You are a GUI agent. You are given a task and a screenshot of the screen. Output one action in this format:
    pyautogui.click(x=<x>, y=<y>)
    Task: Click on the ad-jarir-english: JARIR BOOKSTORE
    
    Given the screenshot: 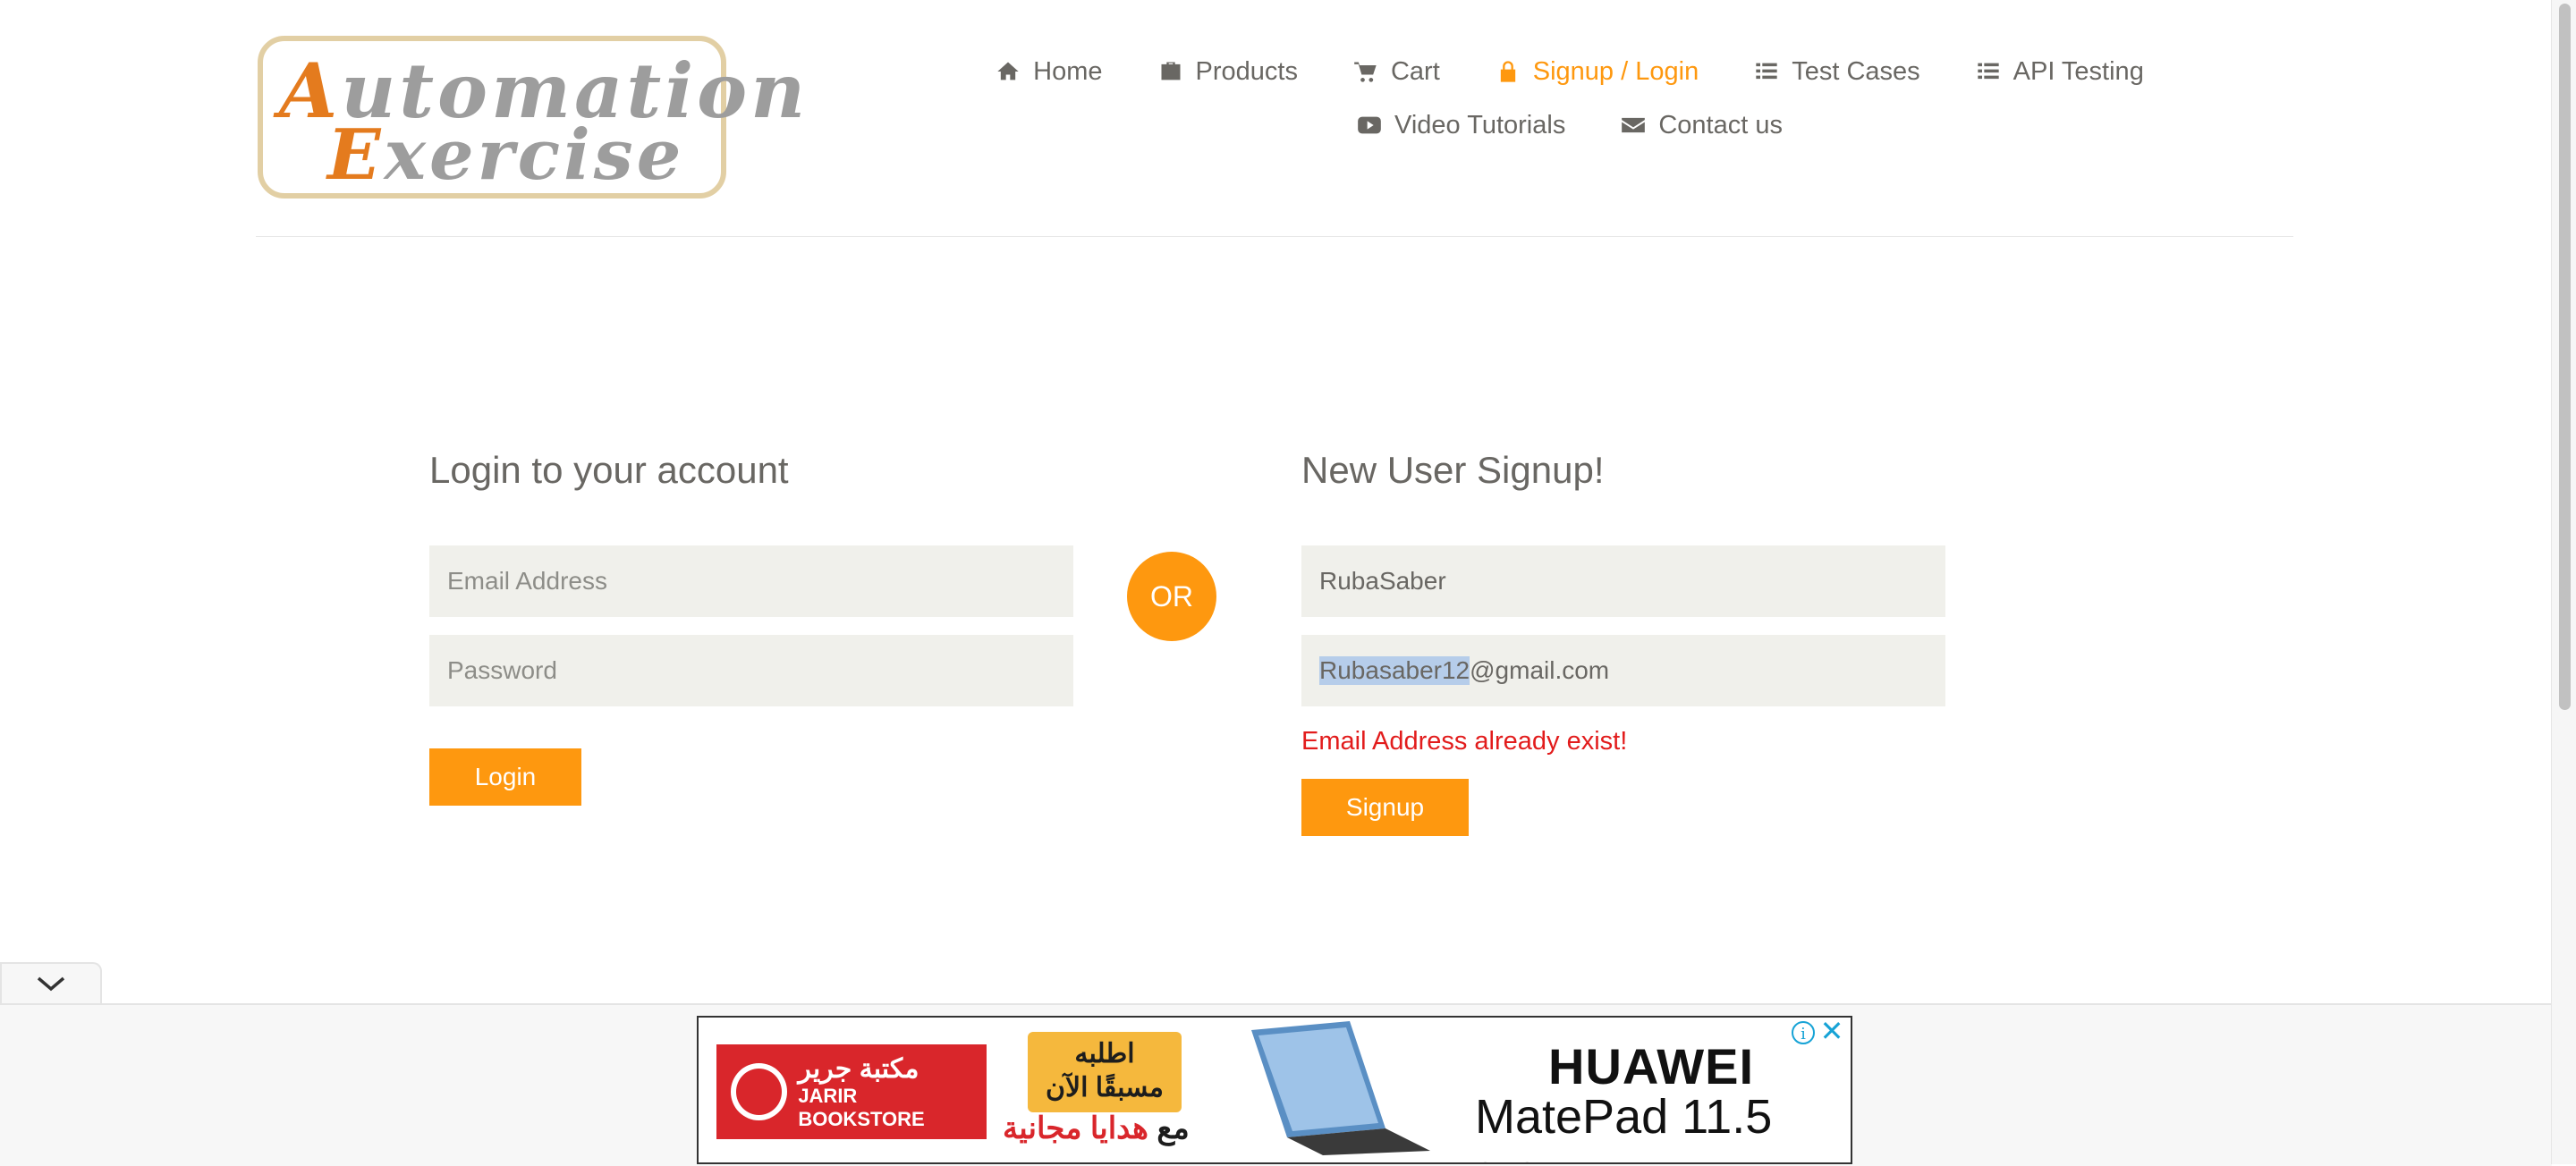 What is the action you would take?
    pyautogui.click(x=861, y=1107)
    